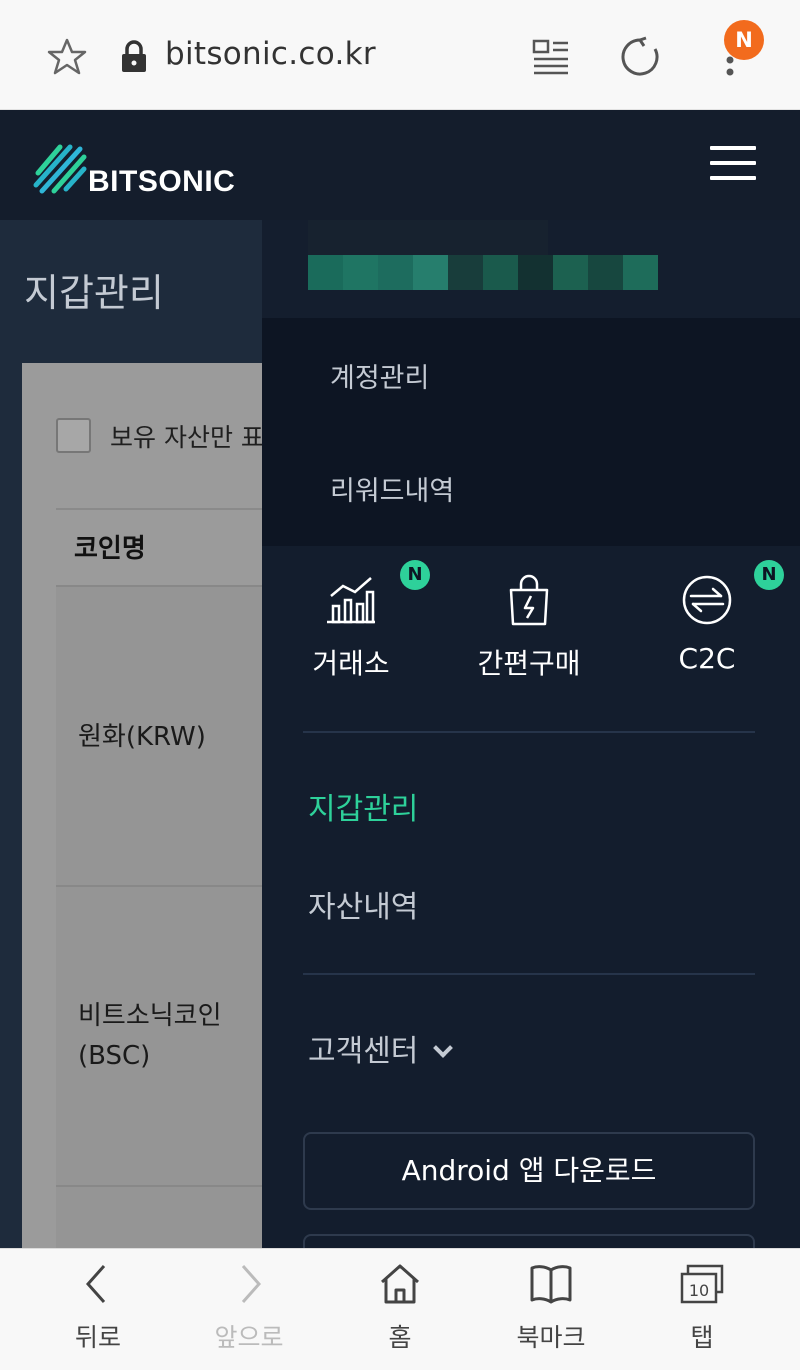 The width and height of the screenshot is (800, 1370). I want to click on coin-name-krw: 원화(KRW), so click(142, 737).